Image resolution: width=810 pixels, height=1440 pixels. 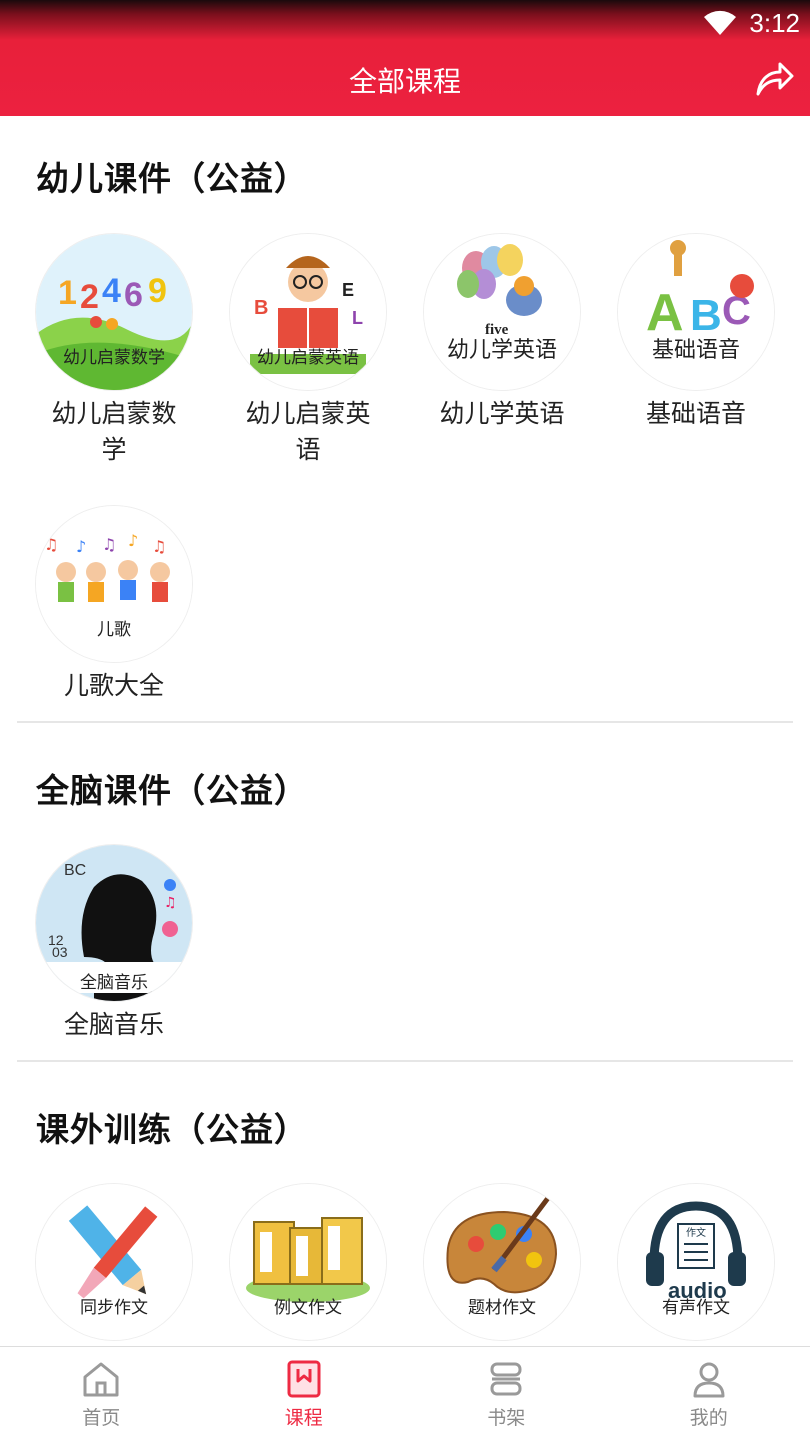 I want to click on tab-bookshelf: 书架, so click(x=506, y=1393).